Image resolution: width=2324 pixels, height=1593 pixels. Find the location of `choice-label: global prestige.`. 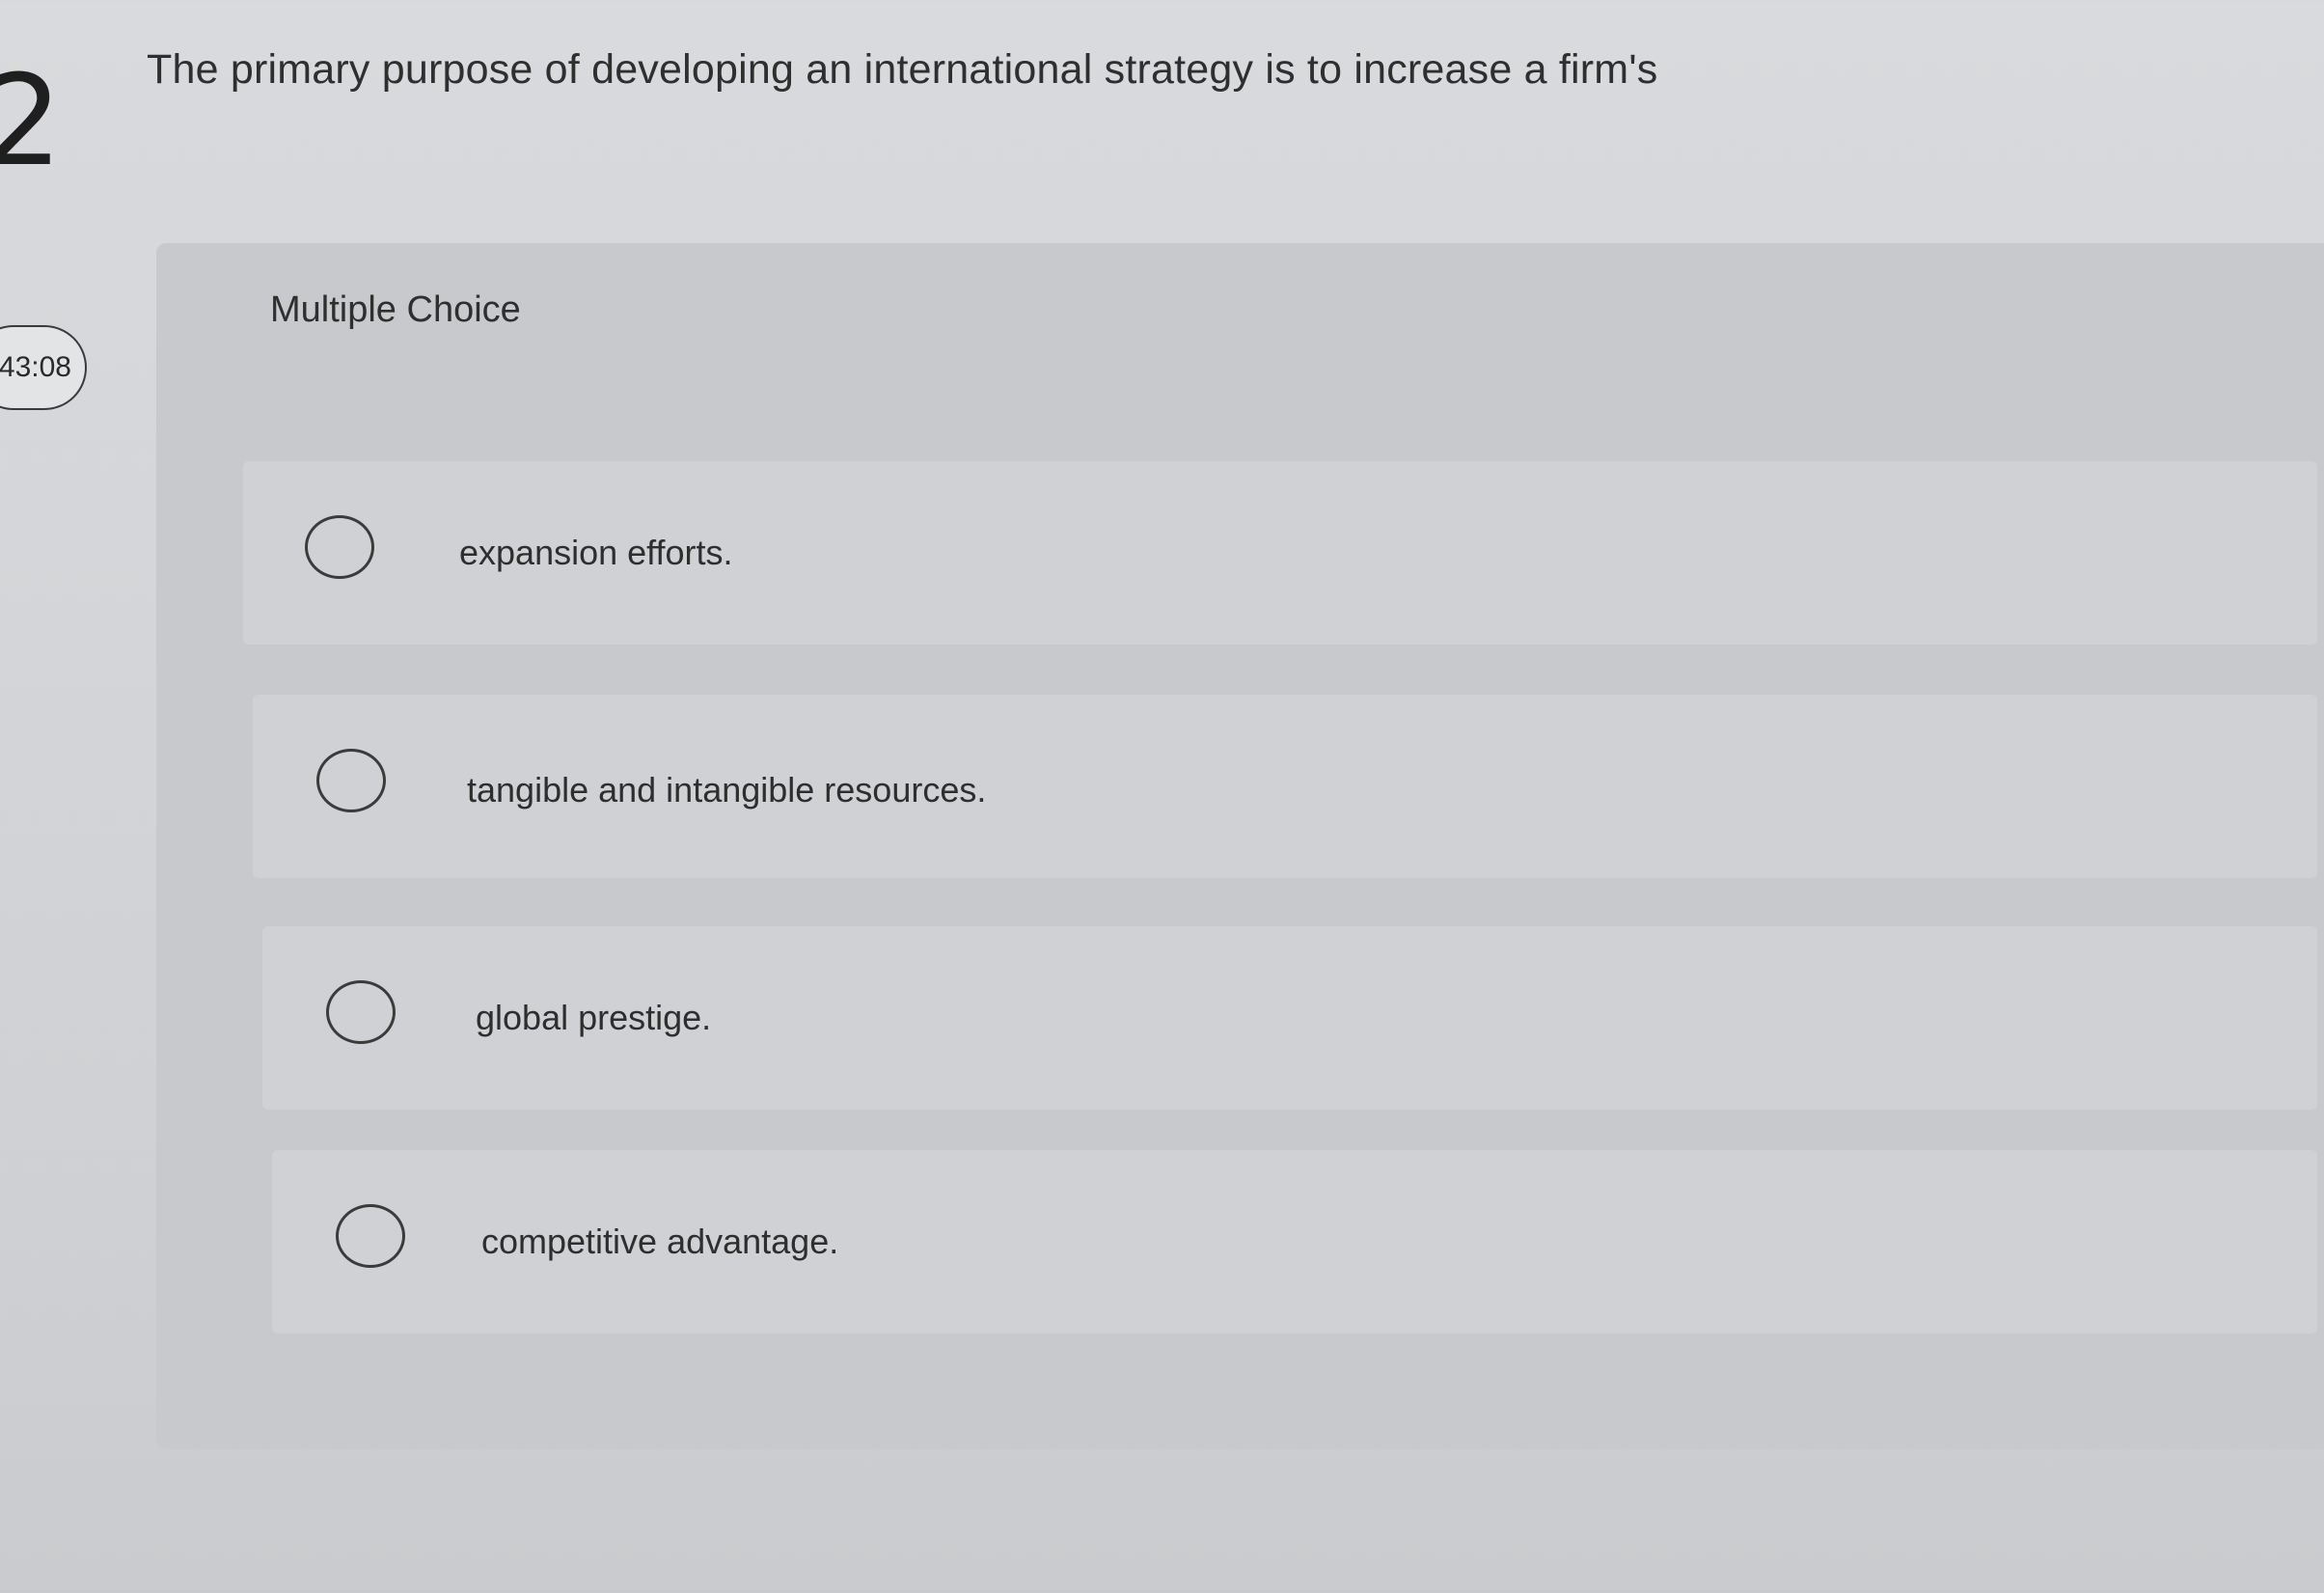

choice-label: global prestige. is located at coordinates (594, 1017).